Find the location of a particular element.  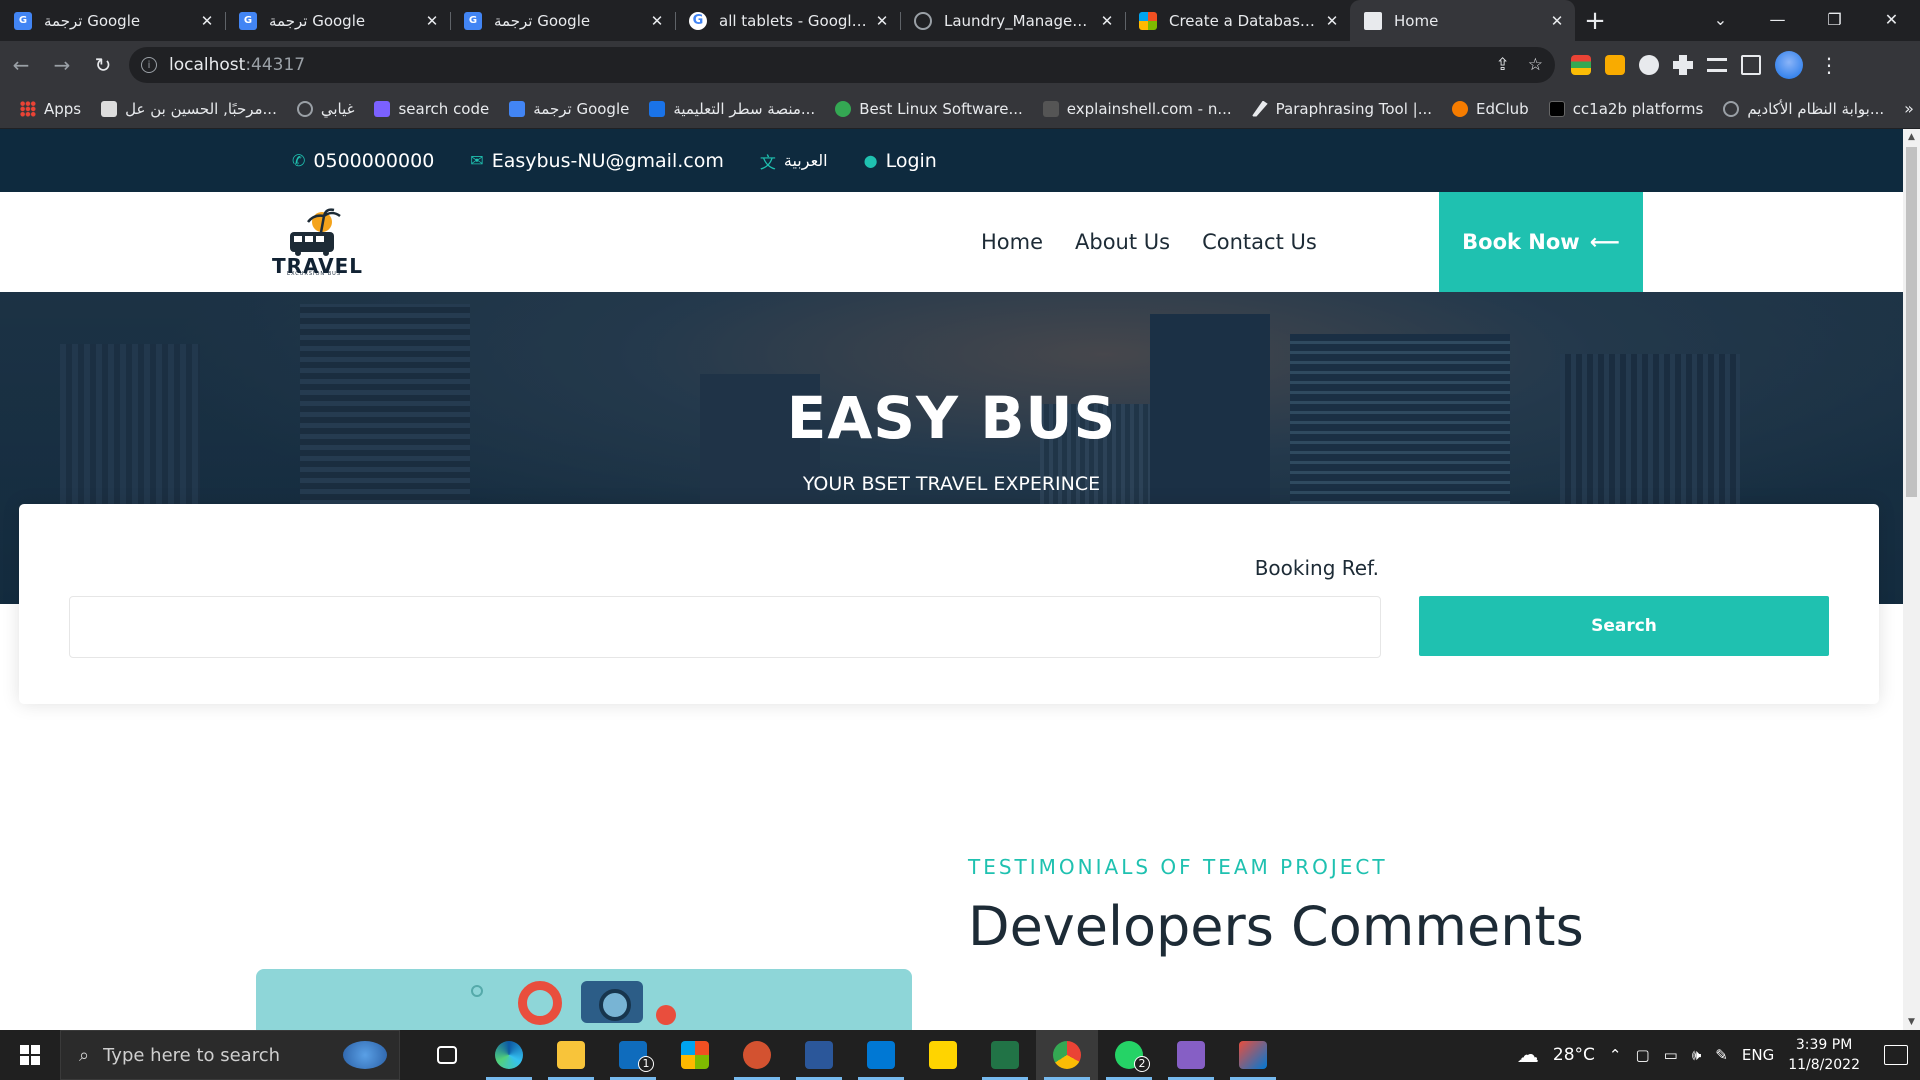

reading-list-icon is located at coordinates (1717, 65).